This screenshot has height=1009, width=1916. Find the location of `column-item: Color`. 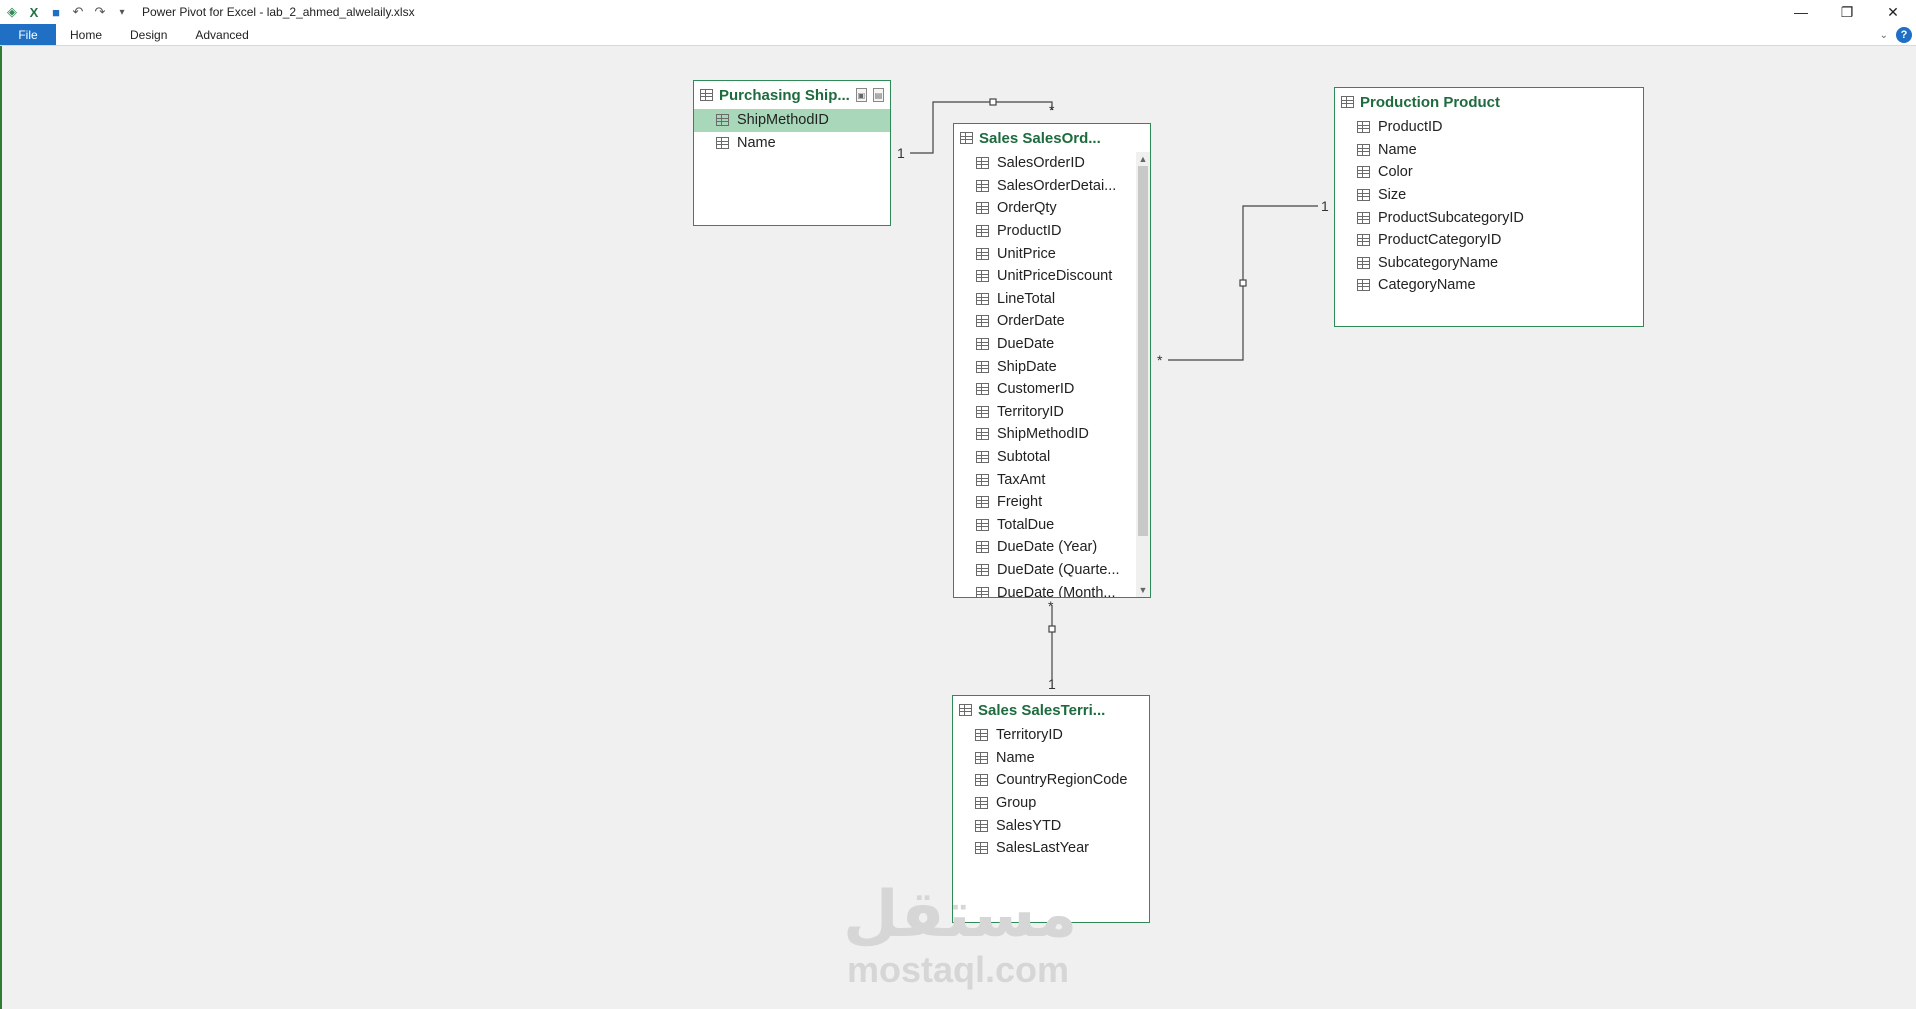

column-item: Color is located at coordinates (1489, 172).